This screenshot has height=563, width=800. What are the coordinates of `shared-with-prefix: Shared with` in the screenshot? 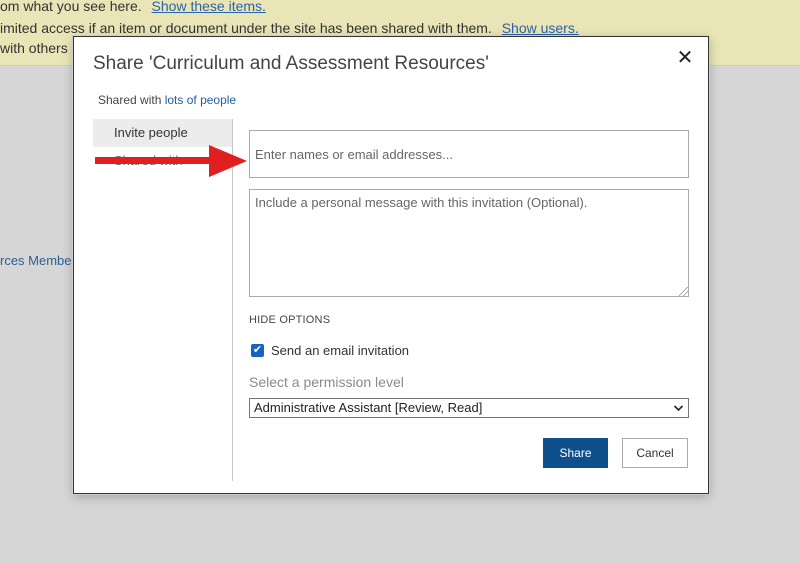 It's located at (130, 100).